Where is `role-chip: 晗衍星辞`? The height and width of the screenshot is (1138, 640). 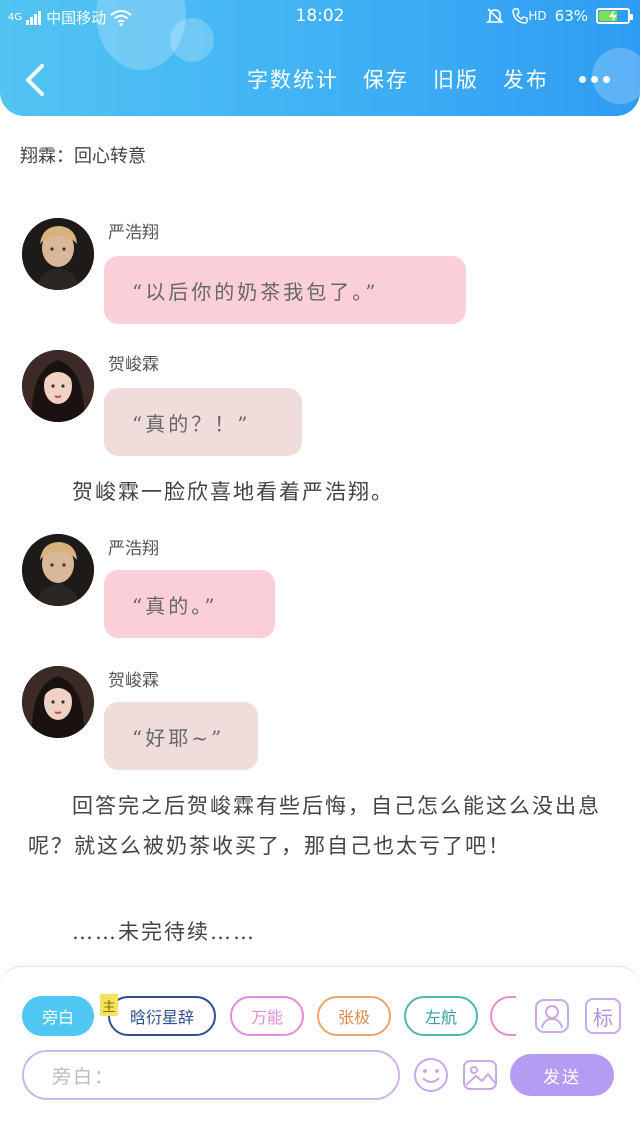
role-chip: 晗衍星辞 is located at coordinates (162, 1016).